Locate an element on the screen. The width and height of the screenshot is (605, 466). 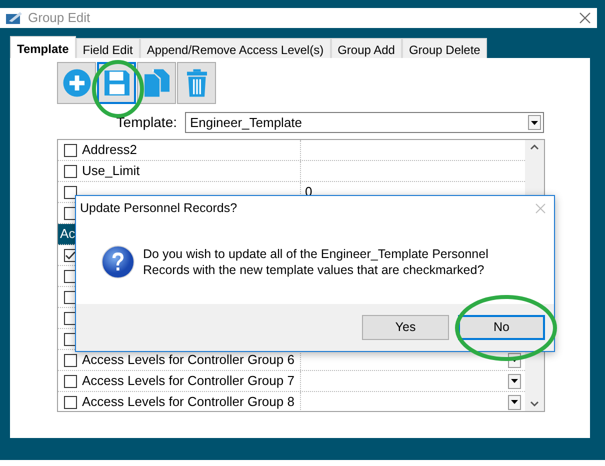
scroll-up-icon is located at coordinates (534, 147).